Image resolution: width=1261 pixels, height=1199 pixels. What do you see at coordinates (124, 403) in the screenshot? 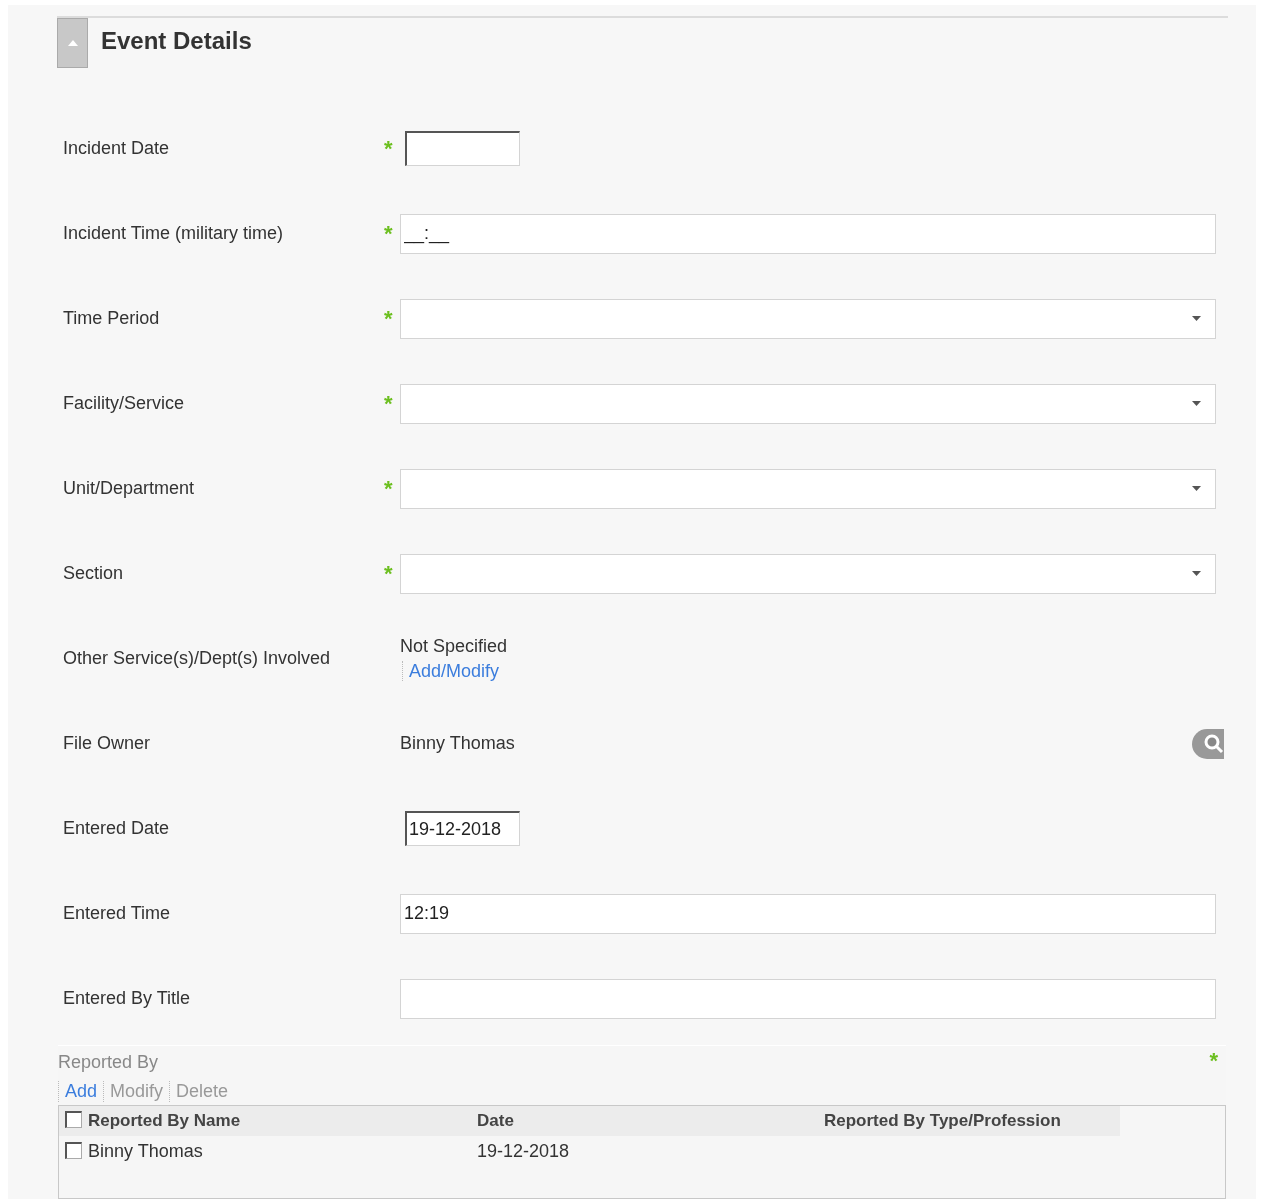
I see `field-label: Facility/Service` at bounding box center [124, 403].